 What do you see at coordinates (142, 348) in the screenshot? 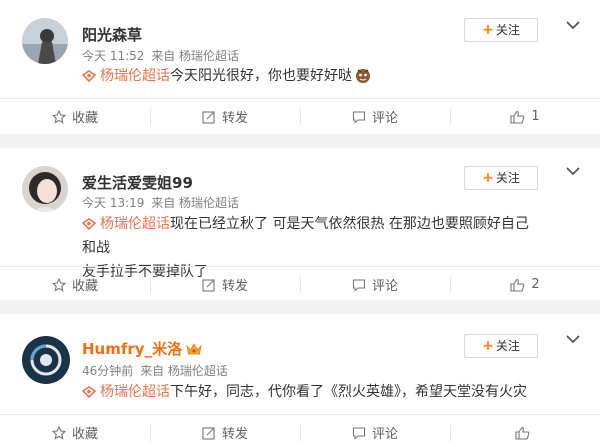
I see `user-name: Humfry_米洛` at bounding box center [142, 348].